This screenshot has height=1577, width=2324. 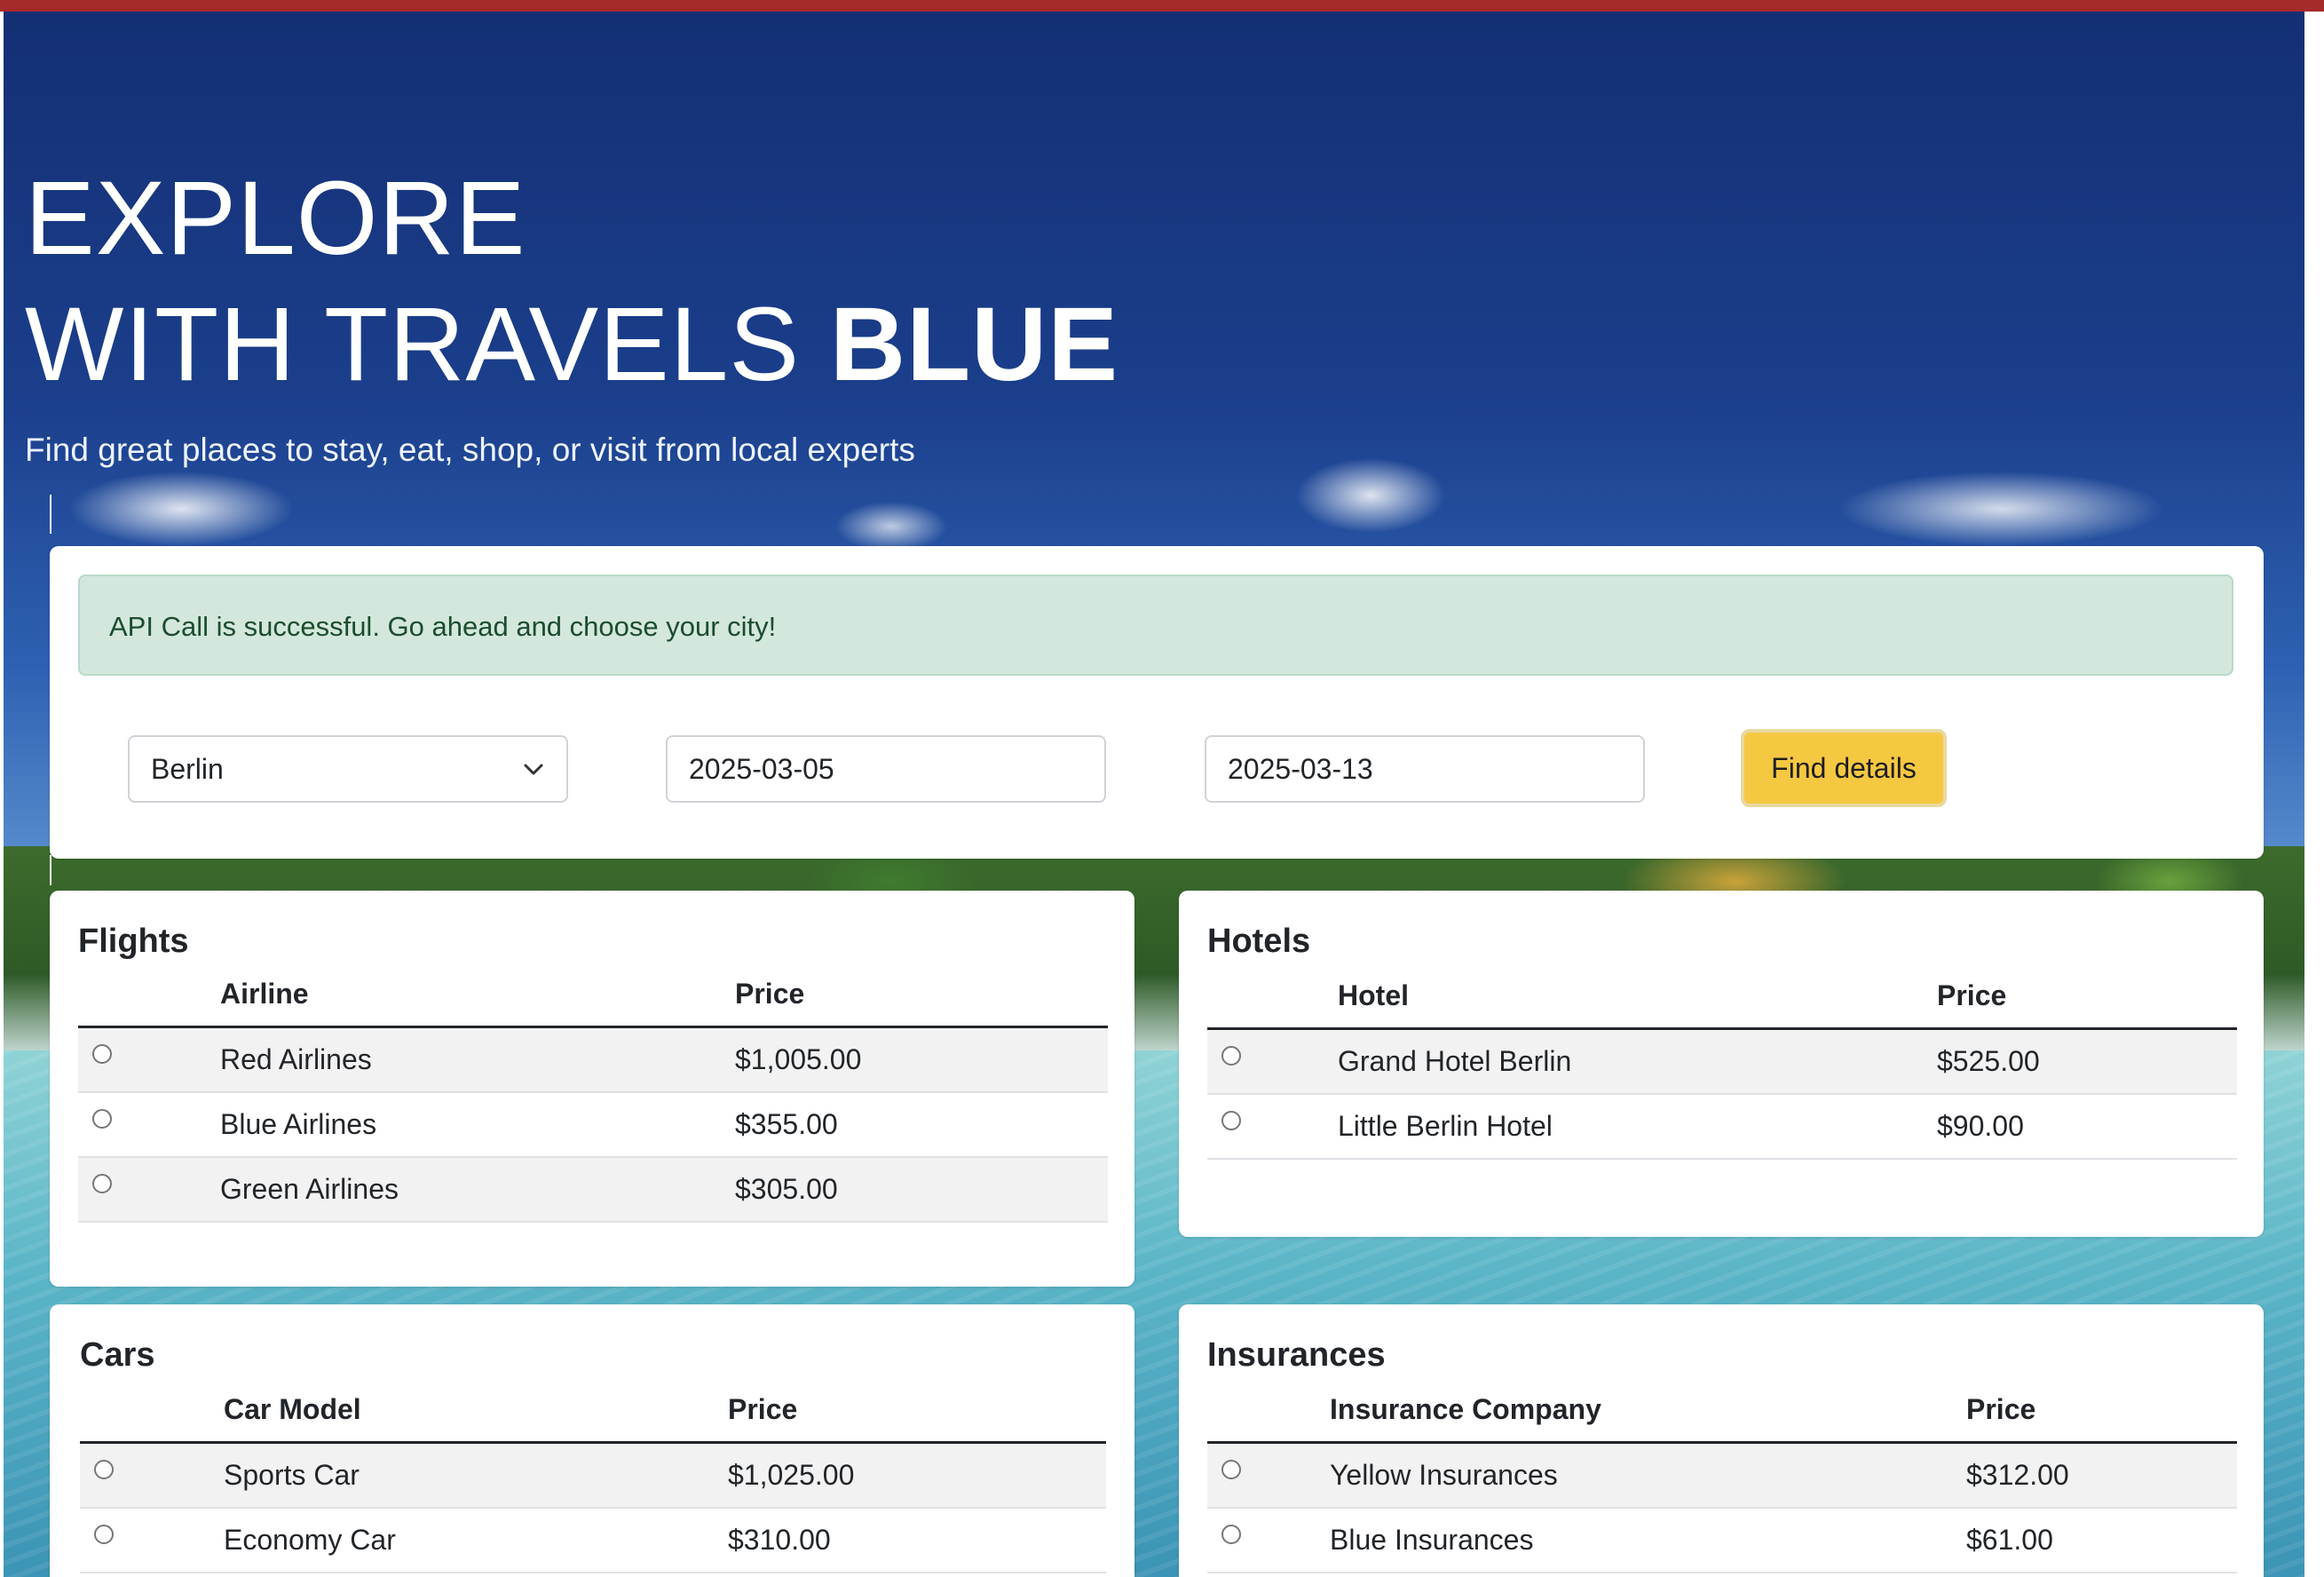 I want to click on hero-title-light: WITH TRAVELS, so click(x=427, y=344).